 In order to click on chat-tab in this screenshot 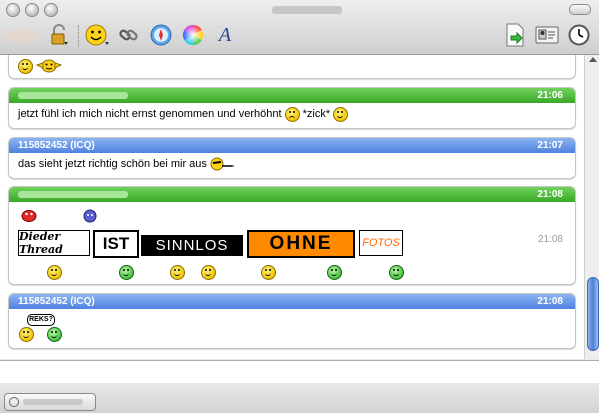, I will do `click(50, 402)`.